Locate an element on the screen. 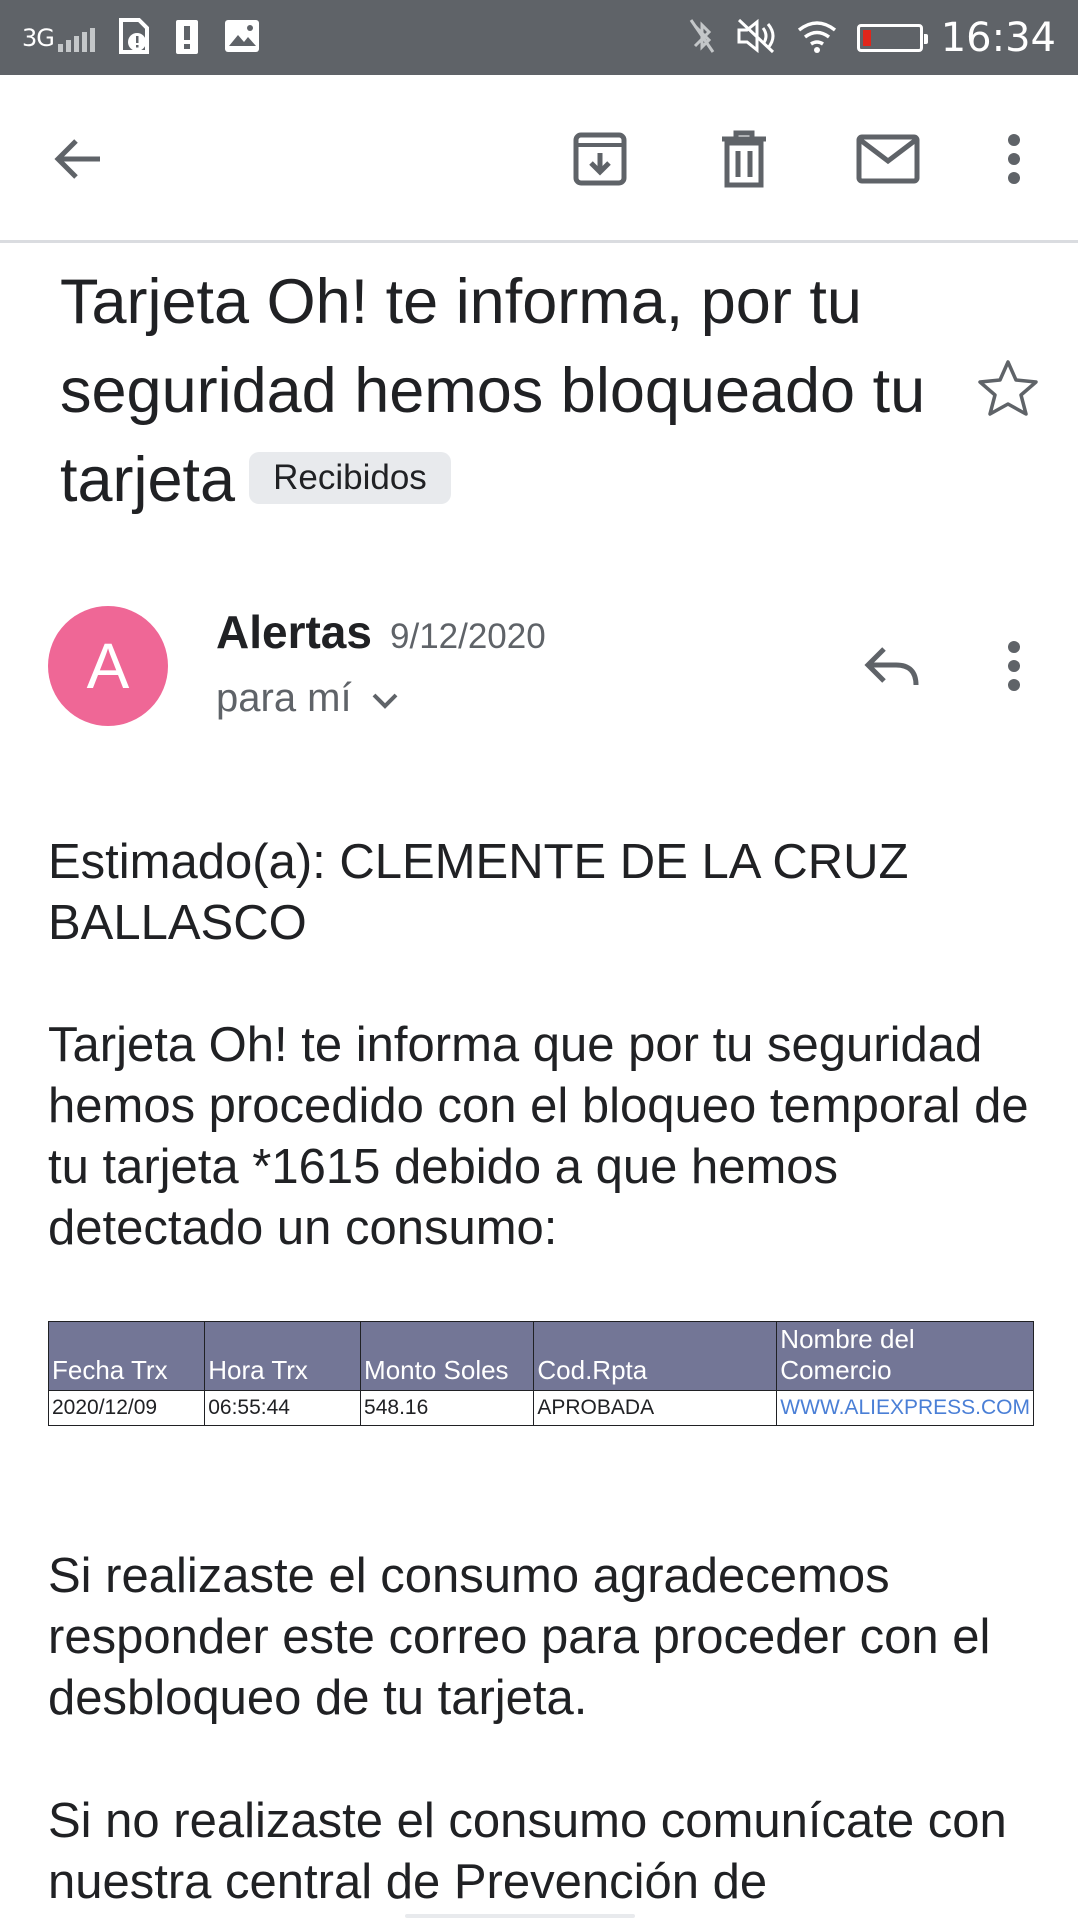  reply-icon is located at coordinates (892, 666).